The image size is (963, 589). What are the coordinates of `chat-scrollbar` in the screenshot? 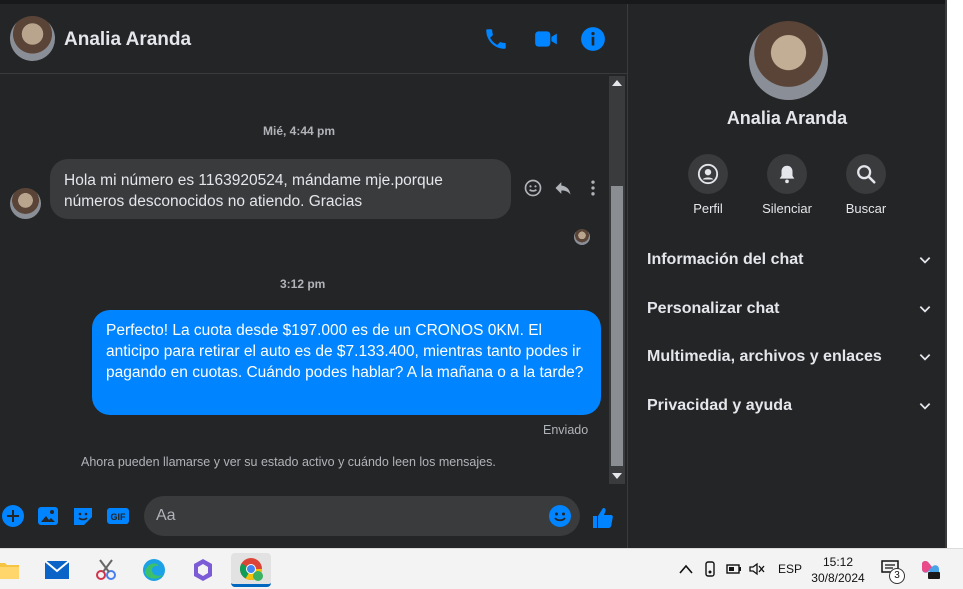 It's located at (617, 280).